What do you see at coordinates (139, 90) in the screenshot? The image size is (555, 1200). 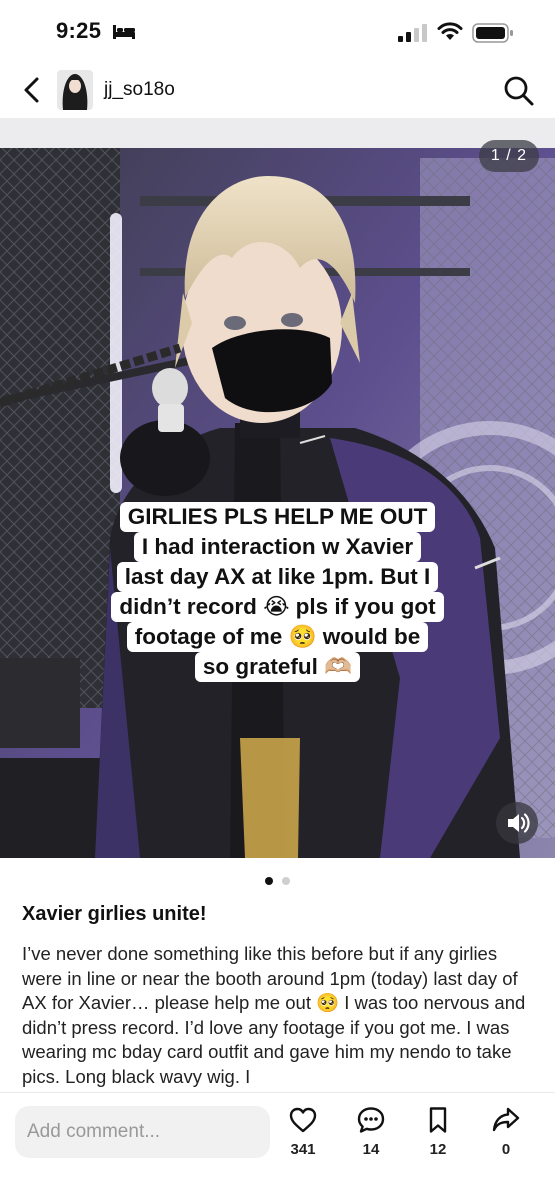 I see `username: jj_so18o` at bounding box center [139, 90].